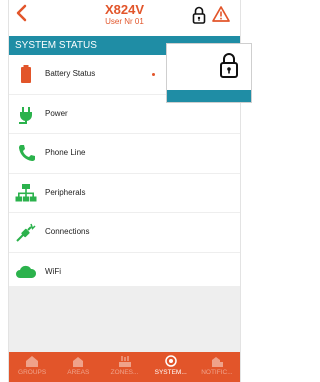  Describe the element at coordinates (26, 232) in the screenshot. I see `connections-icon` at that location.